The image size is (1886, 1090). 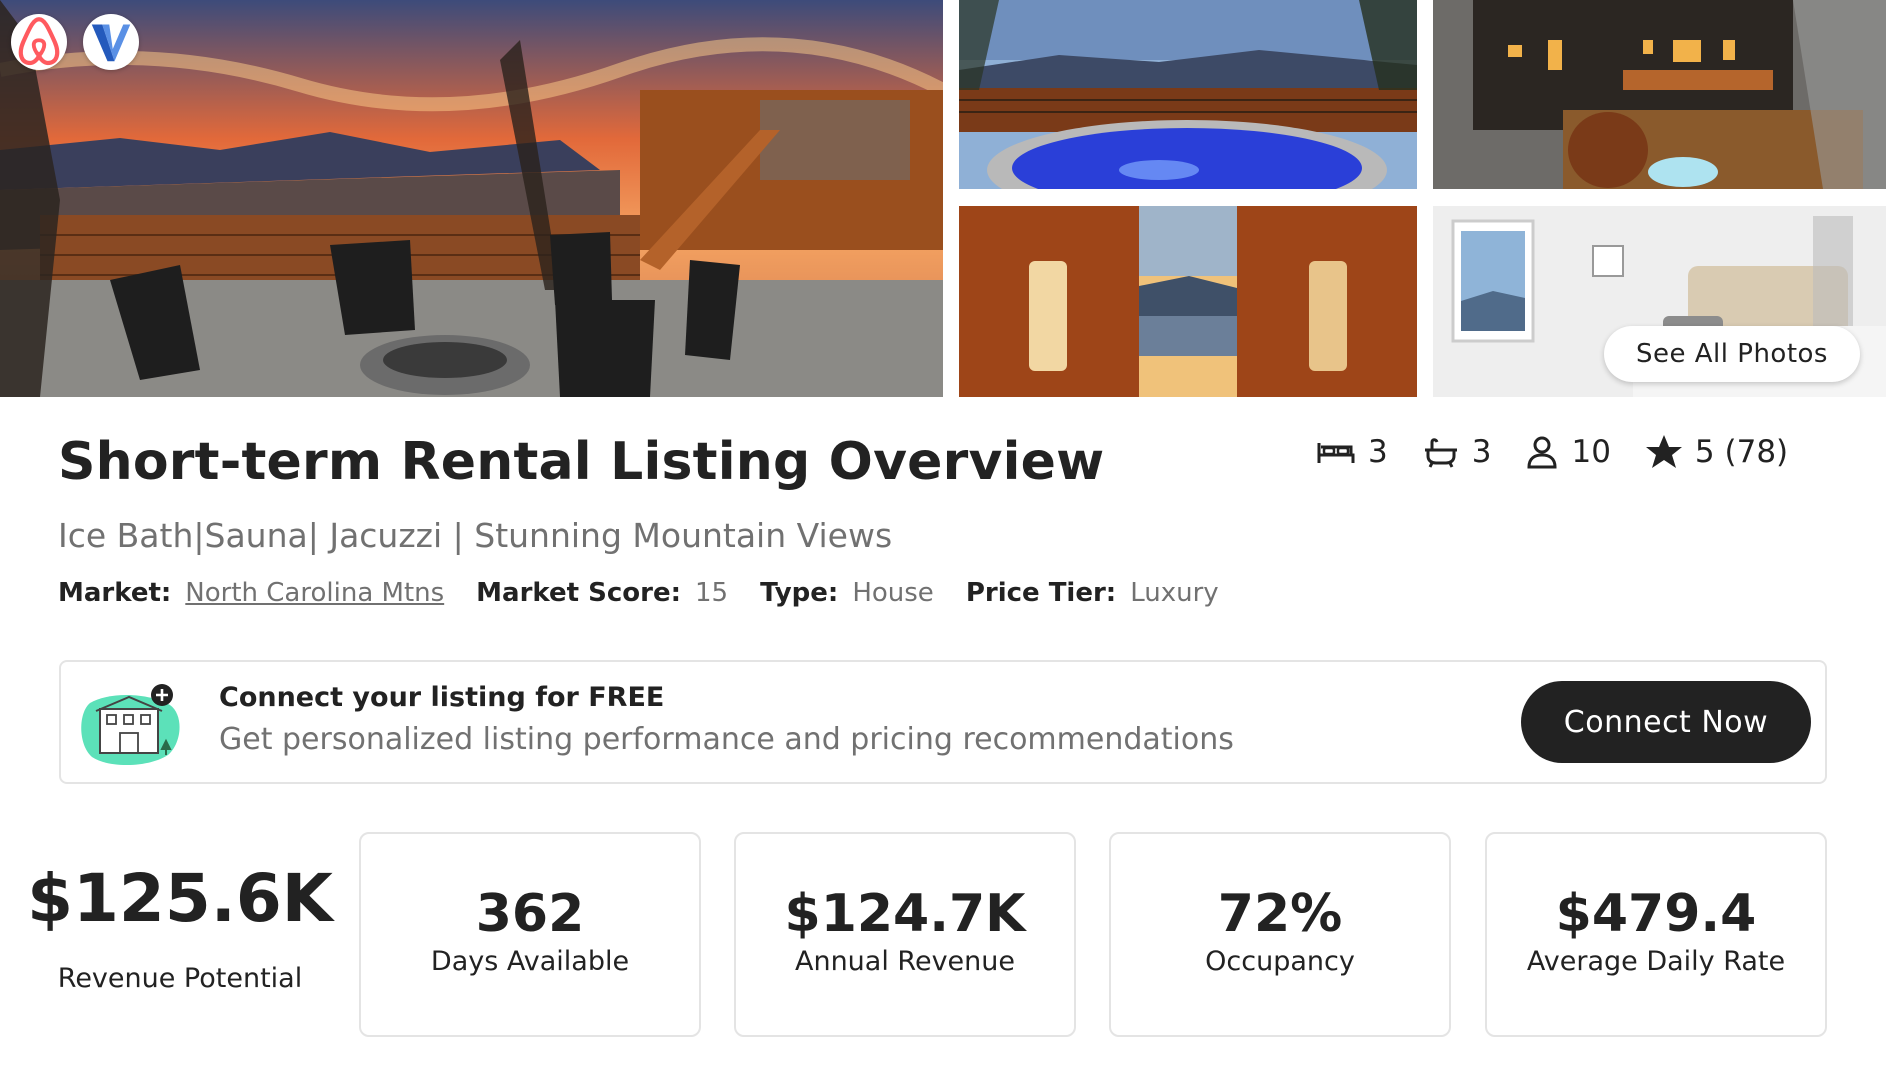 What do you see at coordinates (1481, 452) in the screenshot?
I see `bathrooms-count: 3` at bounding box center [1481, 452].